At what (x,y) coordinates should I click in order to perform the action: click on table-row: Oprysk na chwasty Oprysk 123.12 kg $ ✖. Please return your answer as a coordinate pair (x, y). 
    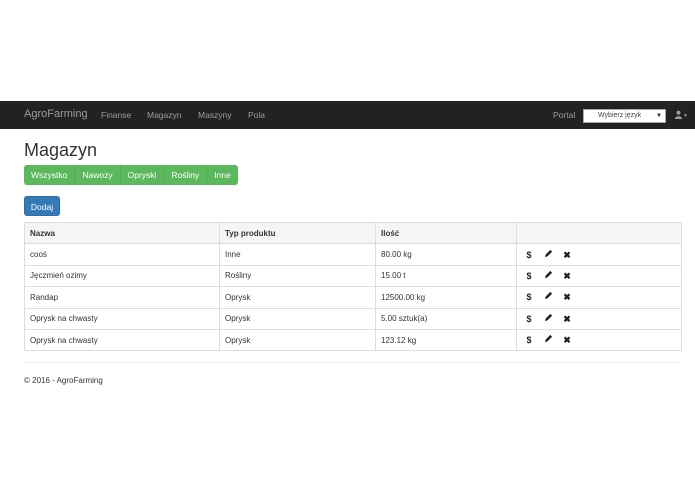
    Looking at the image, I should click on (353, 340).